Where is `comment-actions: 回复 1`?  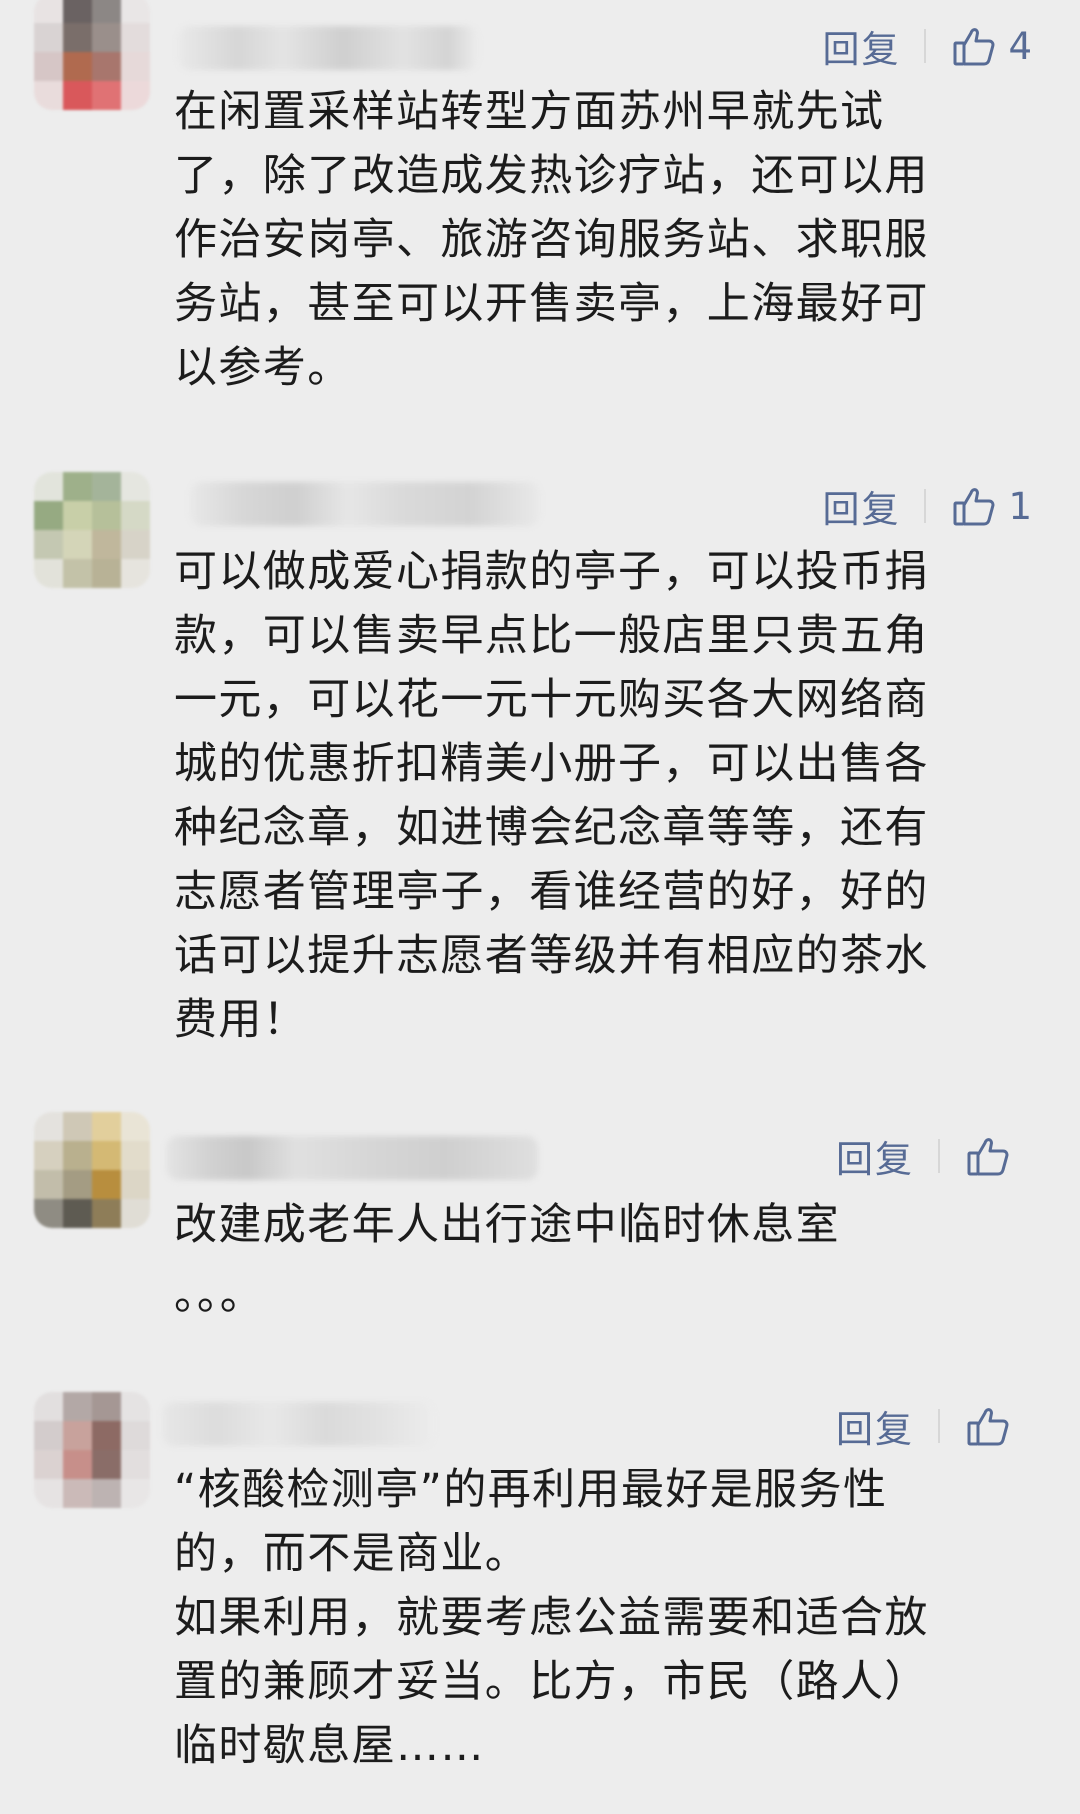 comment-actions: 回复 1 is located at coordinates (927, 506).